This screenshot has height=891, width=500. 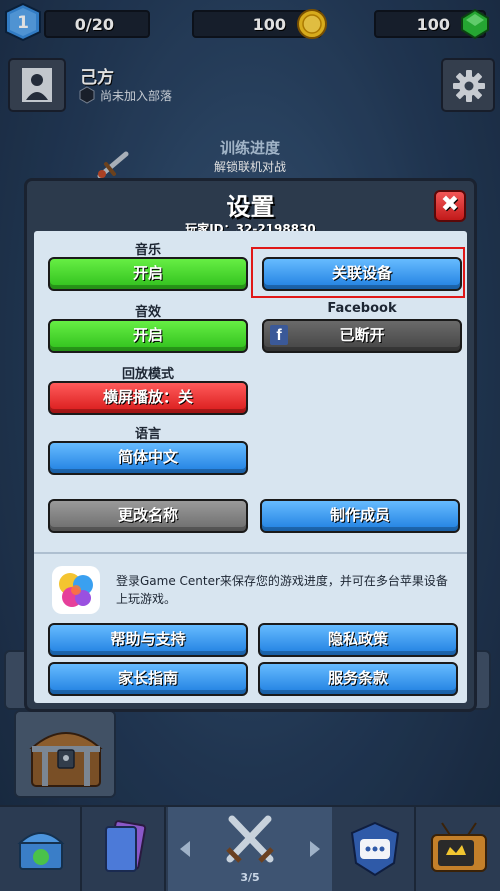 What do you see at coordinates (147, 250) in the screenshot?
I see `music-label: 音乐` at bounding box center [147, 250].